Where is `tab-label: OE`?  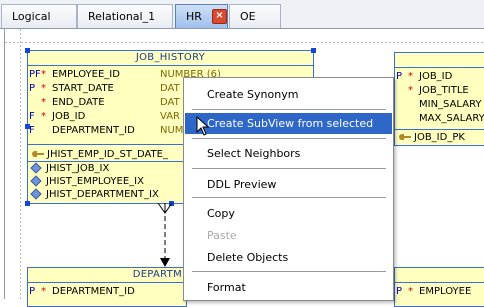
tab-label: OE is located at coordinates (248, 16).